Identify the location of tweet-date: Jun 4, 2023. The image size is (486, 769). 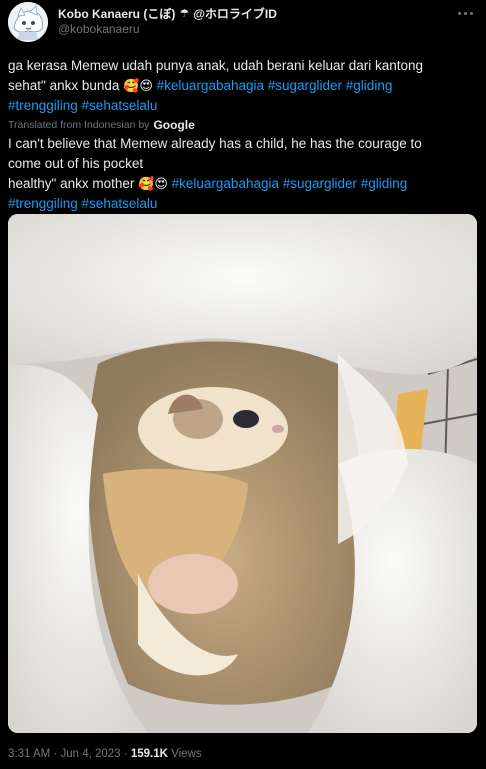
(90, 754).